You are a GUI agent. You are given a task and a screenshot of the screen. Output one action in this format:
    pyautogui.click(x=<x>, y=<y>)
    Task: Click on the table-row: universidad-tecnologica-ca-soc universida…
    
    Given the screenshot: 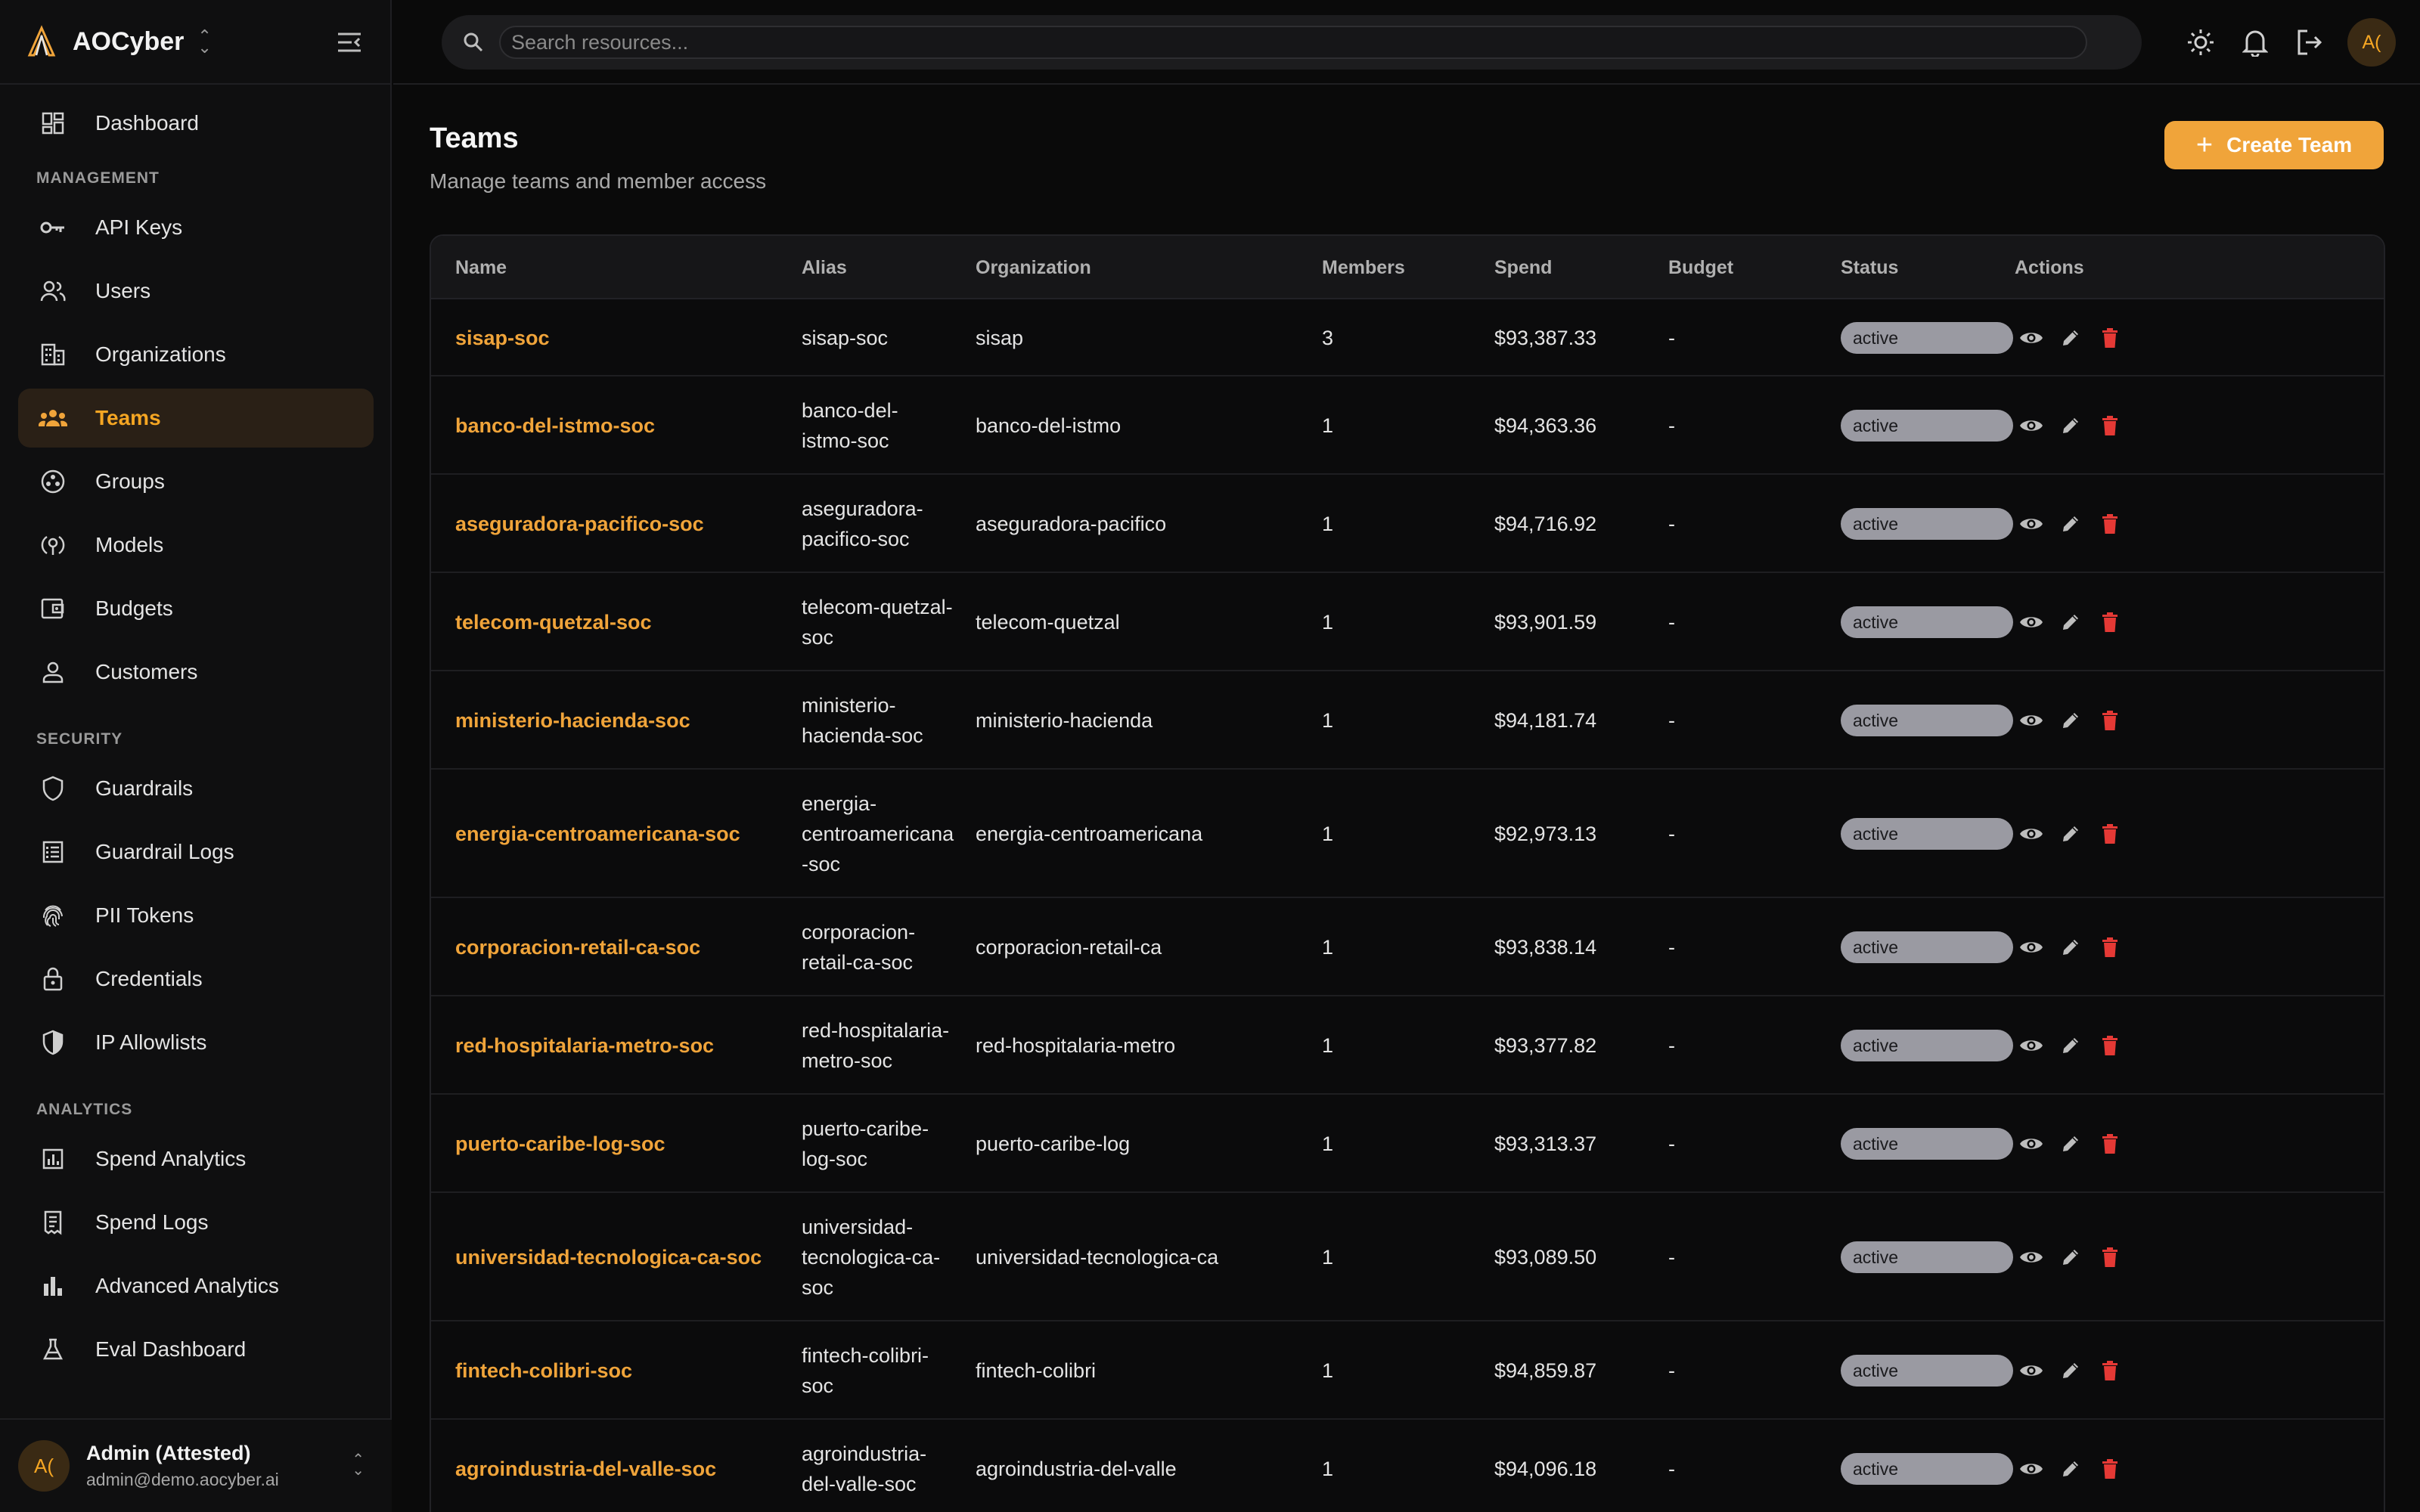 What is the action you would take?
    pyautogui.click(x=1407, y=1257)
    